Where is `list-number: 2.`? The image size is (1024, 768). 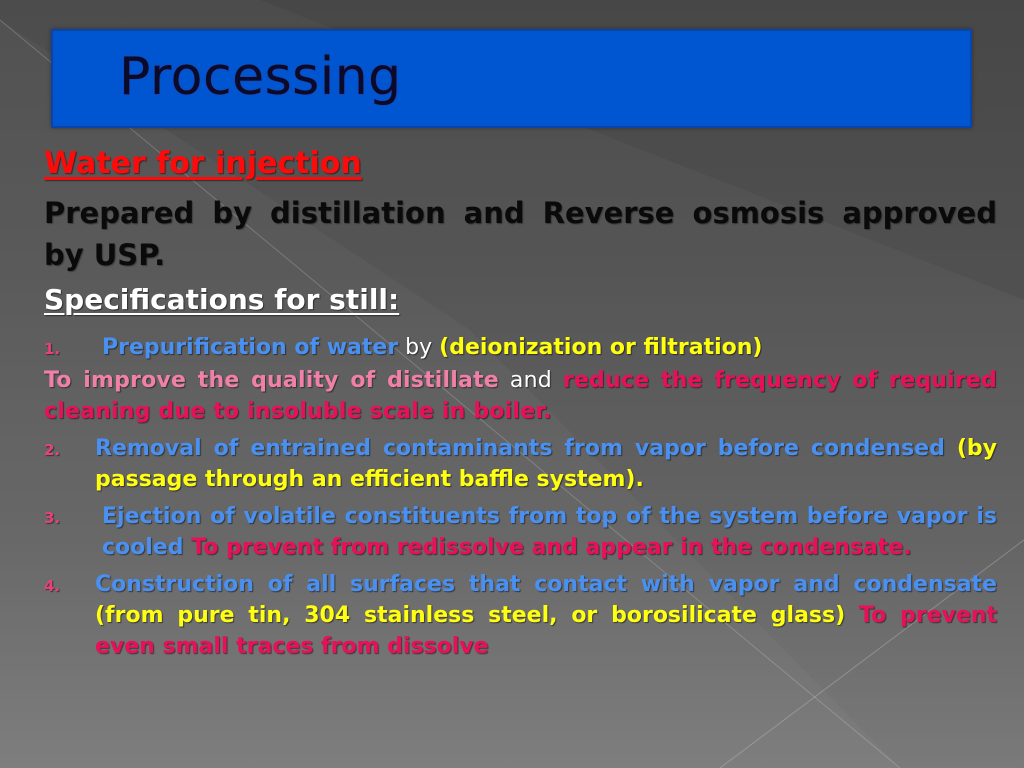
list-number: 2. is located at coordinates (52, 450).